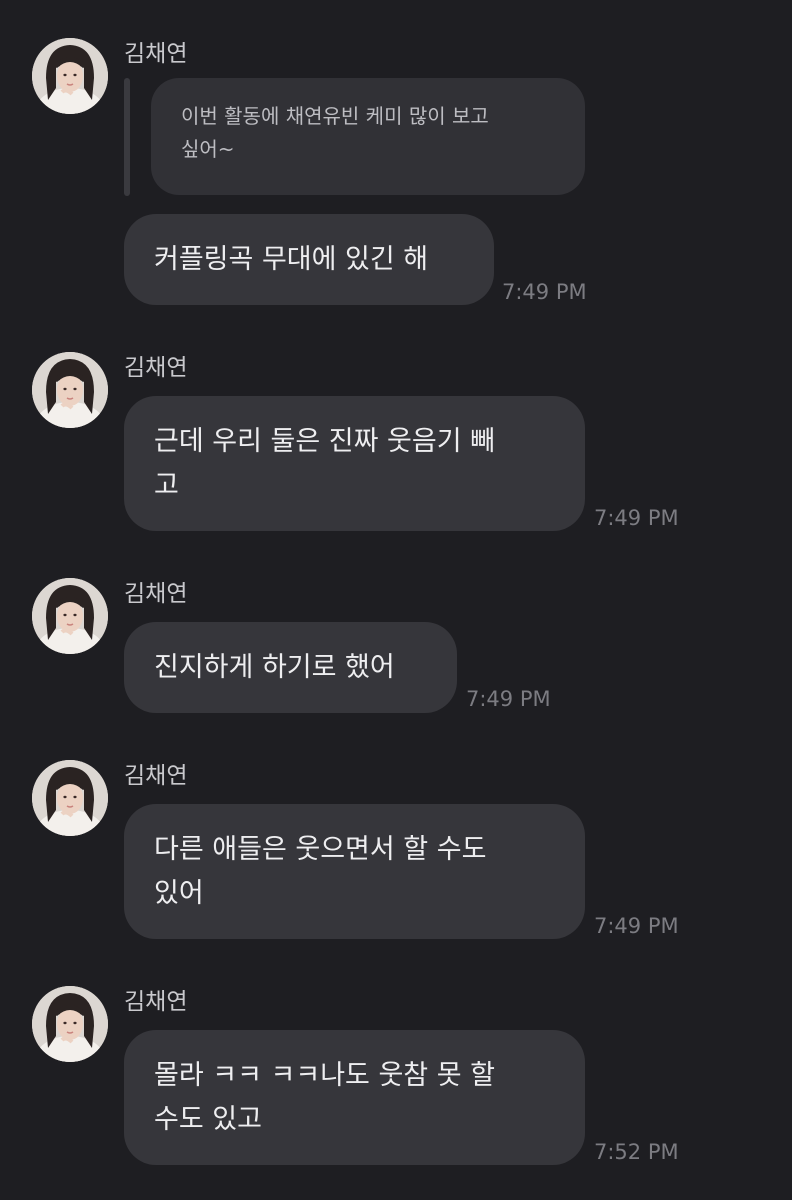 This screenshot has width=792, height=1200. Describe the element at coordinates (636, 1152) in the screenshot. I see `message-timestamp: 7:52 PM` at that location.